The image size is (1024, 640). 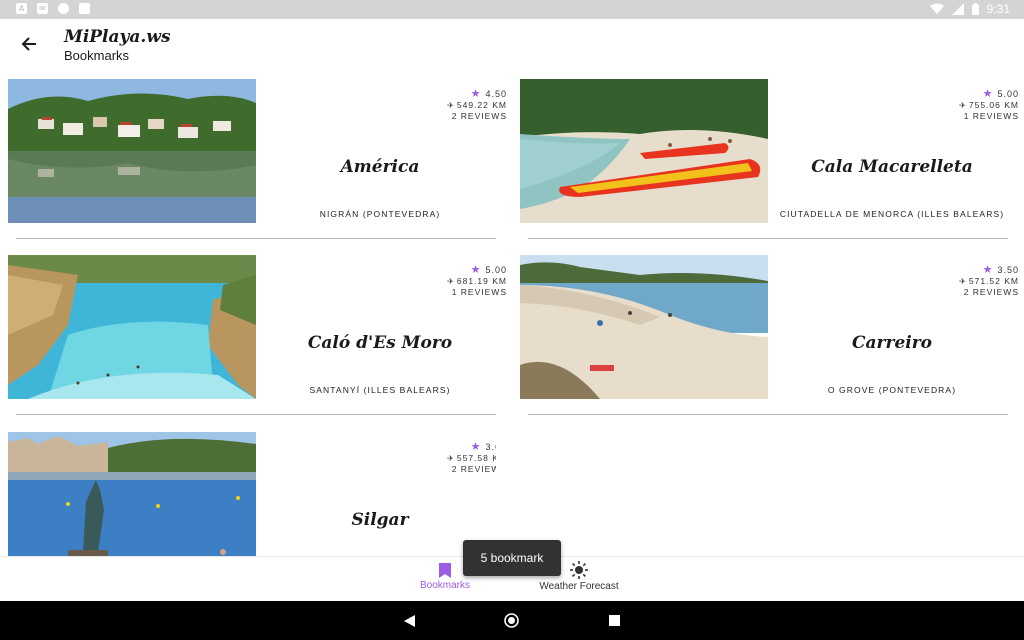 What do you see at coordinates (936, 8) in the screenshot?
I see `wifi-icon` at bounding box center [936, 8].